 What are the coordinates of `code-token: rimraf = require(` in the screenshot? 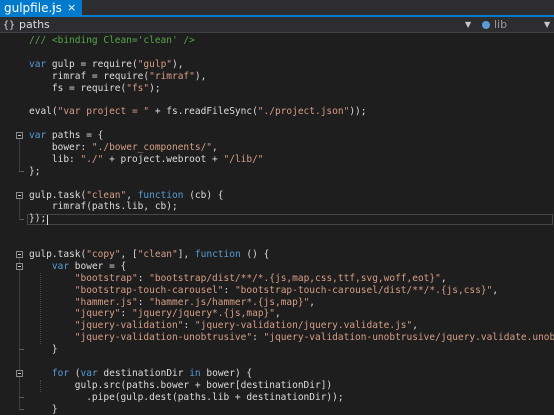 It's located at (89, 76).